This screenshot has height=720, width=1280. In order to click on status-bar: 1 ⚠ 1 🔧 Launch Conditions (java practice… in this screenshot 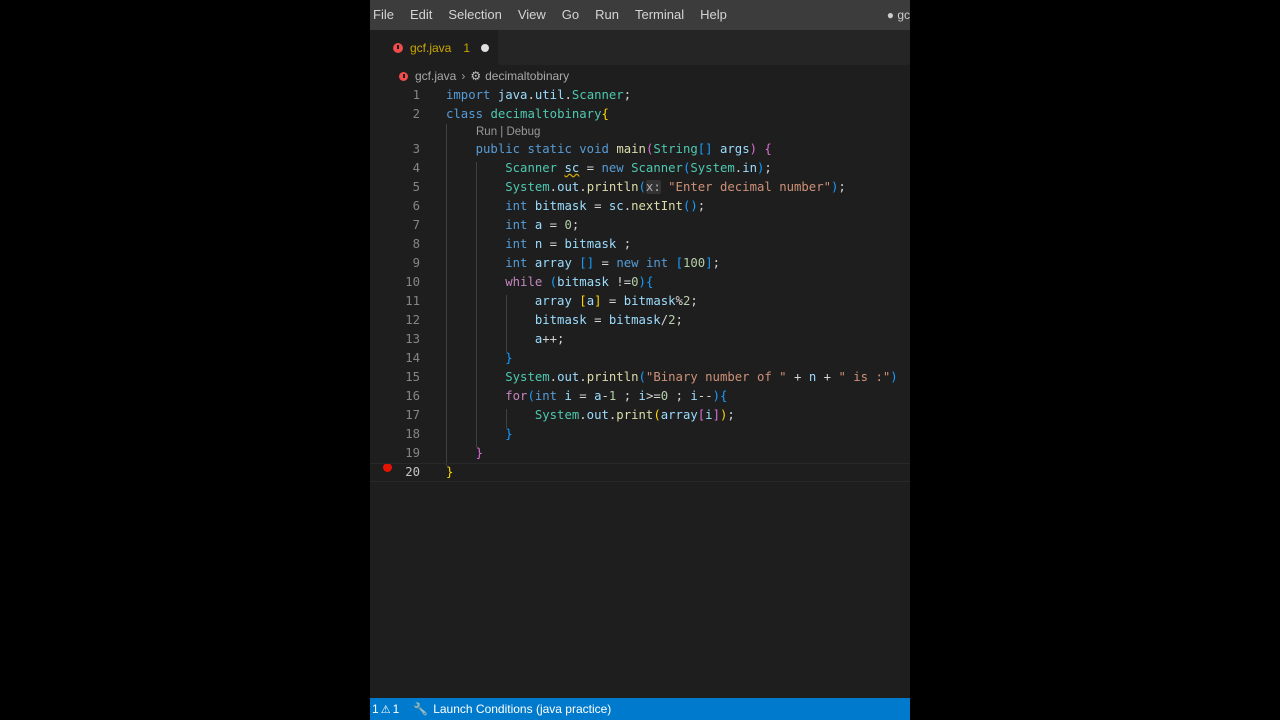, I will do `click(640, 709)`.